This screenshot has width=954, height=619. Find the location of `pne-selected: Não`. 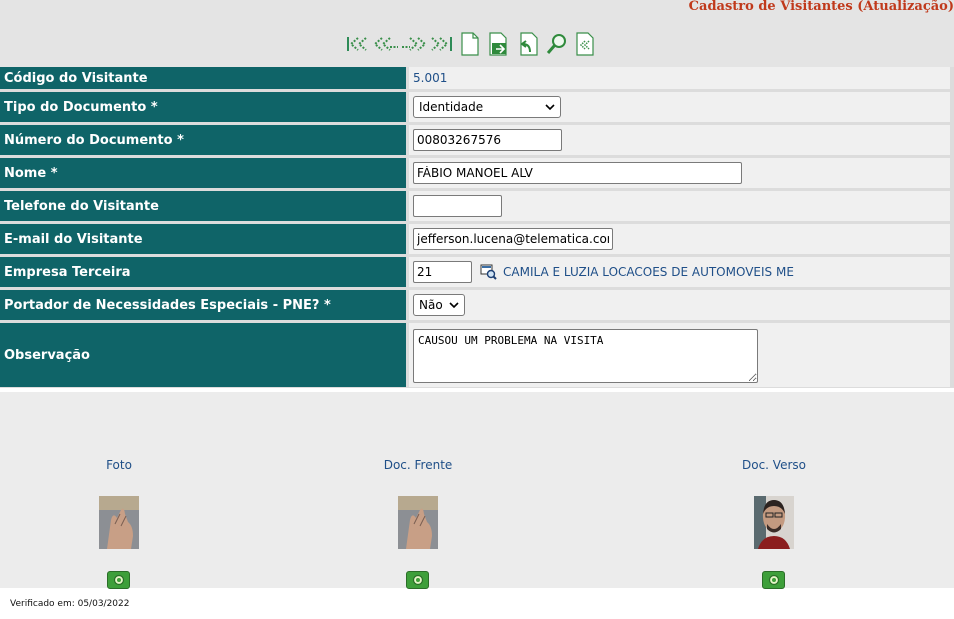

pne-selected: Não is located at coordinates (431, 305).